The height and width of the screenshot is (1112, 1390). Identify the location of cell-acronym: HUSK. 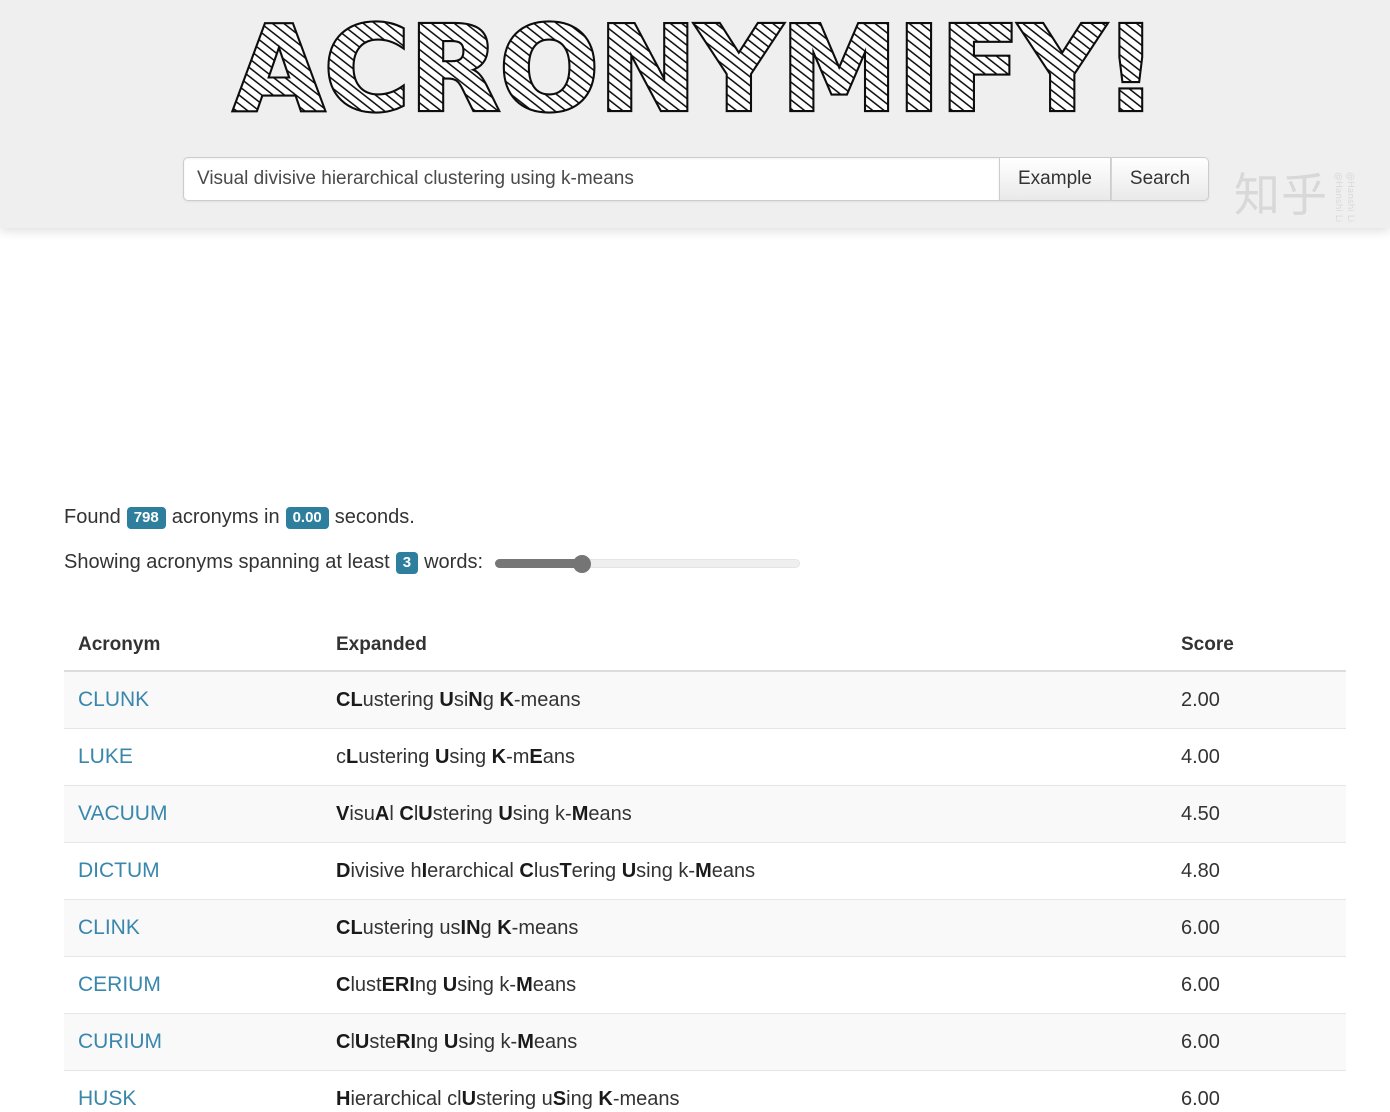
(193, 1091).